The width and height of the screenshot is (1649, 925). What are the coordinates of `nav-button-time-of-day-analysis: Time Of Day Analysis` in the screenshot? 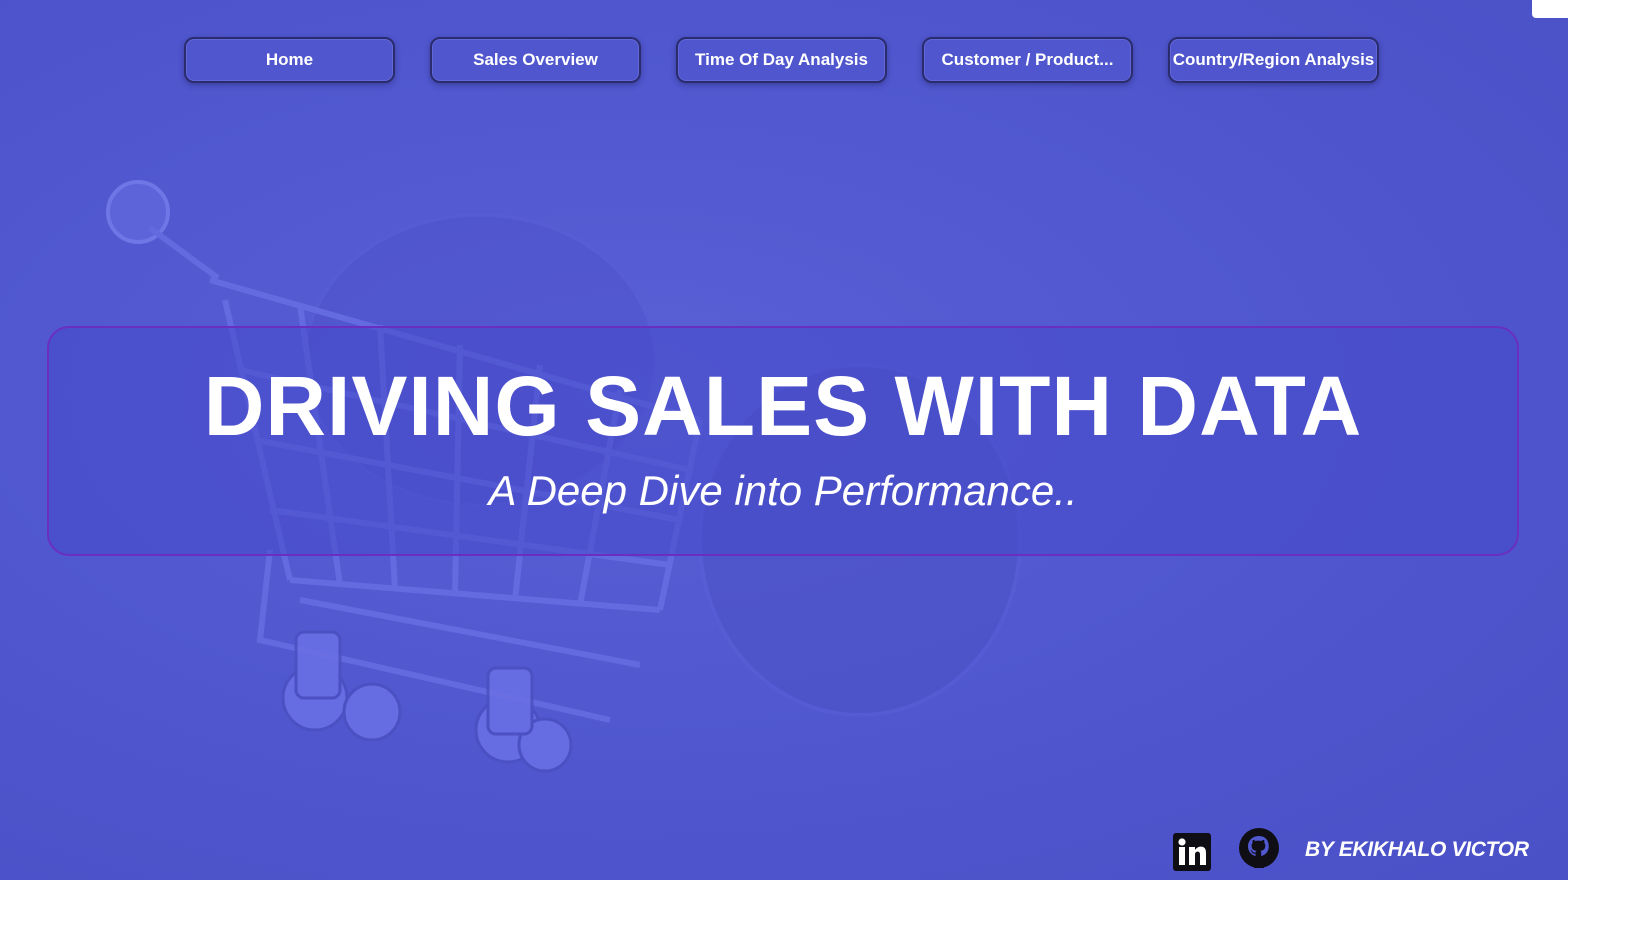 It's located at (781, 60).